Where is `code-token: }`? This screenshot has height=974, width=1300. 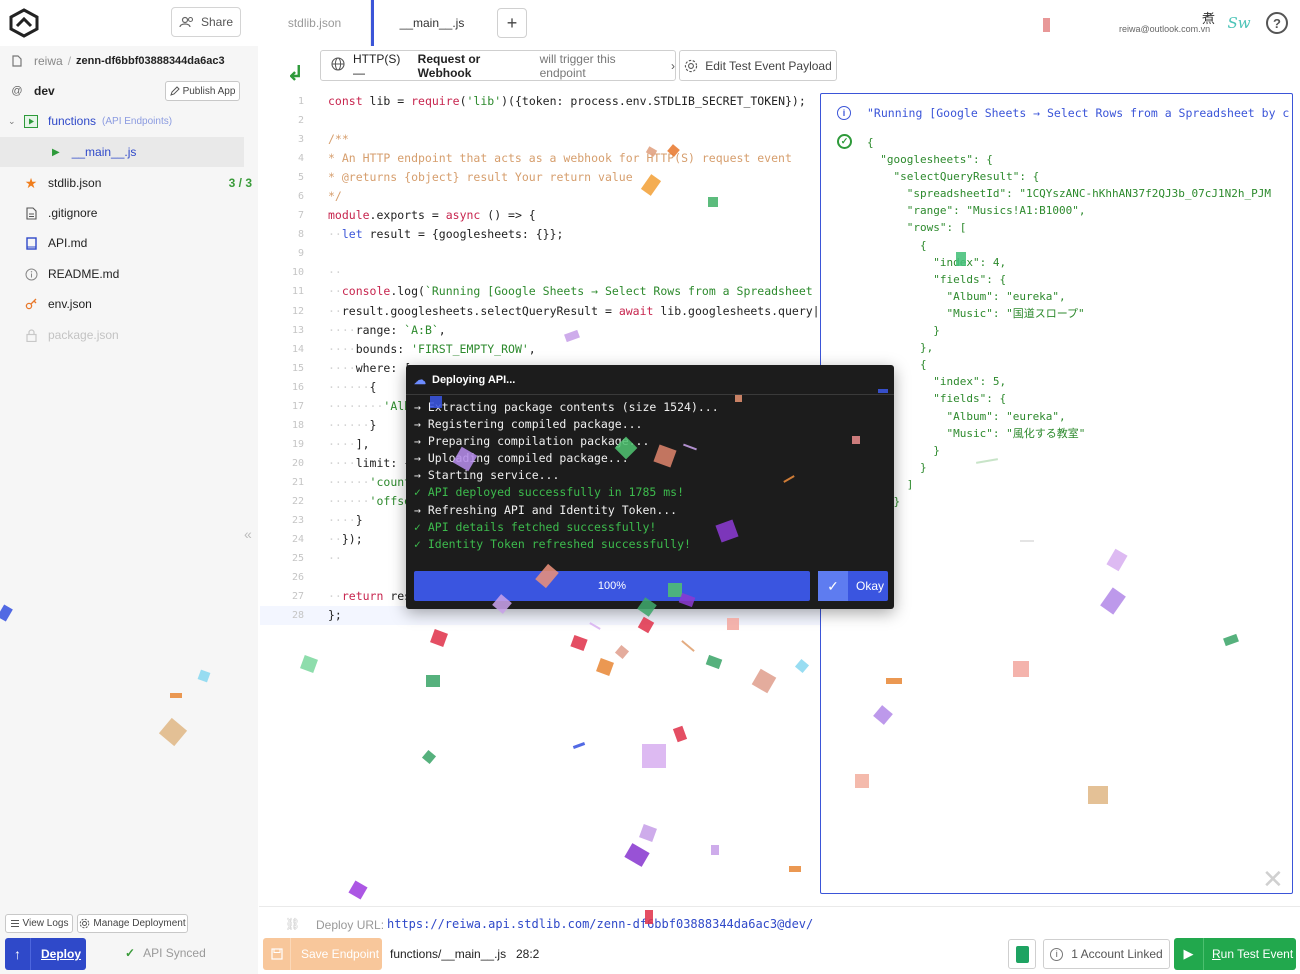
code-token: } is located at coordinates (373, 424).